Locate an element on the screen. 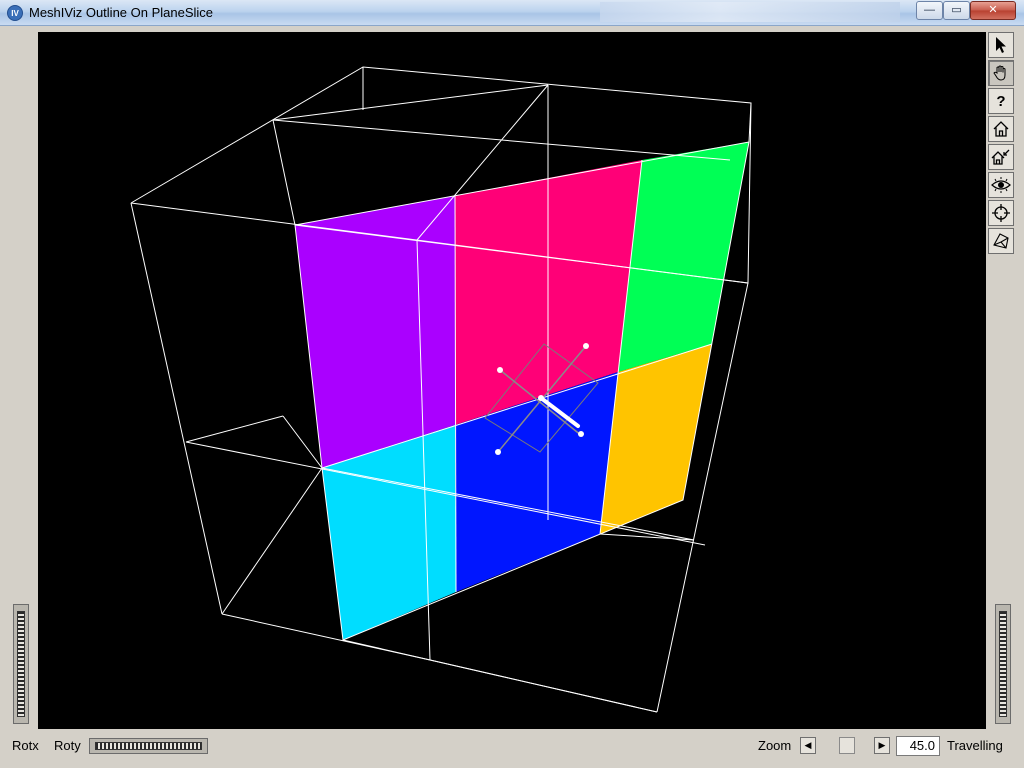 The height and width of the screenshot is (768, 1024). set-home-icon is located at coordinates (1000, 157).